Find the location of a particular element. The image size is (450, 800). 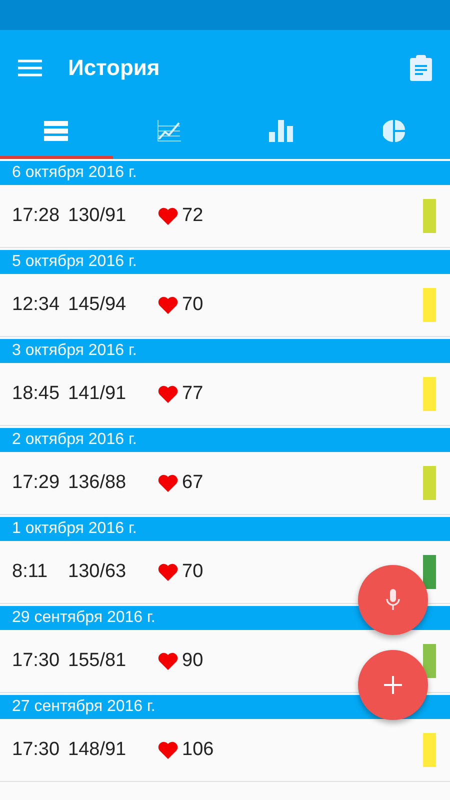

date-header: 5 октября 2016 г. is located at coordinates (225, 262).